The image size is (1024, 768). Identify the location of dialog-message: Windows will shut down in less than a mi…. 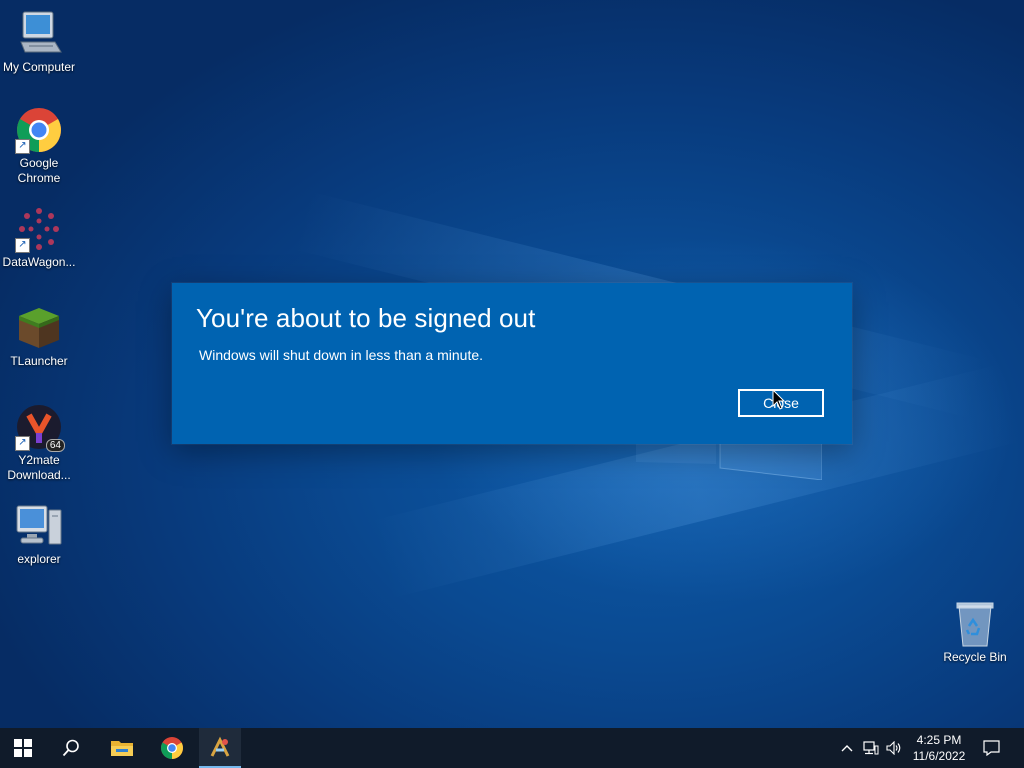
(341, 355).